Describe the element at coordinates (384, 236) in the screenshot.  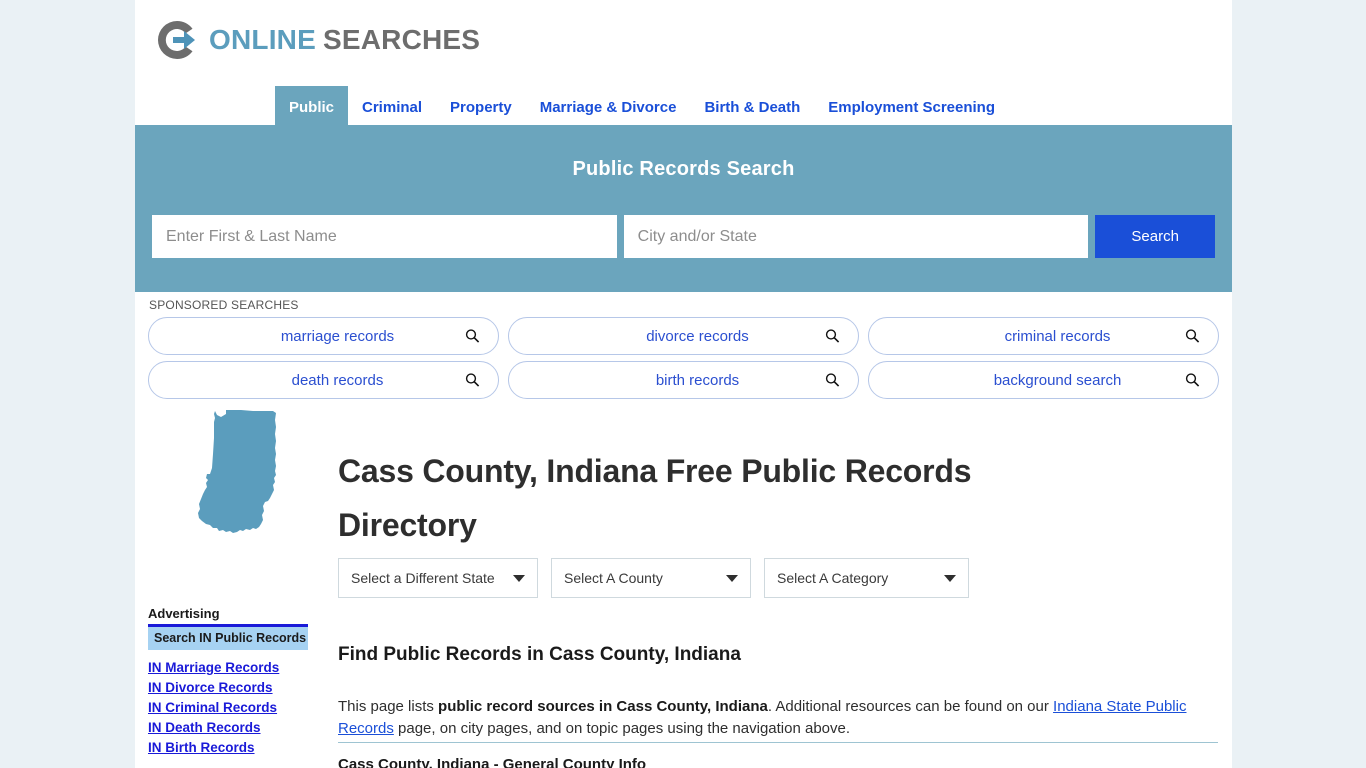
I see `name-search-input` at that location.